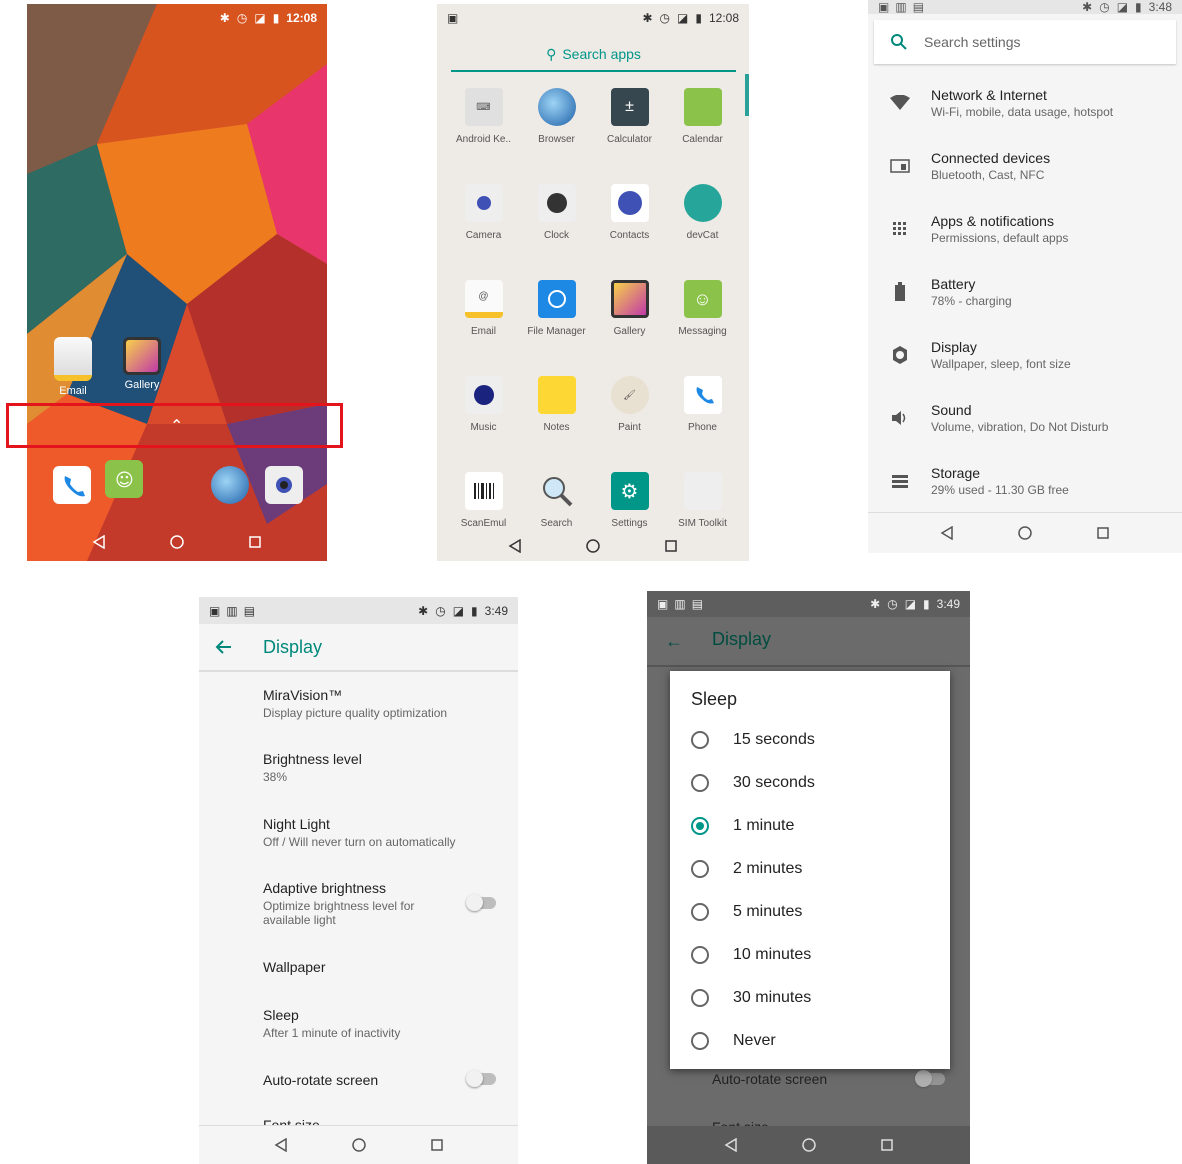 The width and height of the screenshot is (1182, 1164). What do you see at coordinates (991, 158) in the screenshot?
I see `settings-item-title: Connected devices` at bounding box center [991, 158].